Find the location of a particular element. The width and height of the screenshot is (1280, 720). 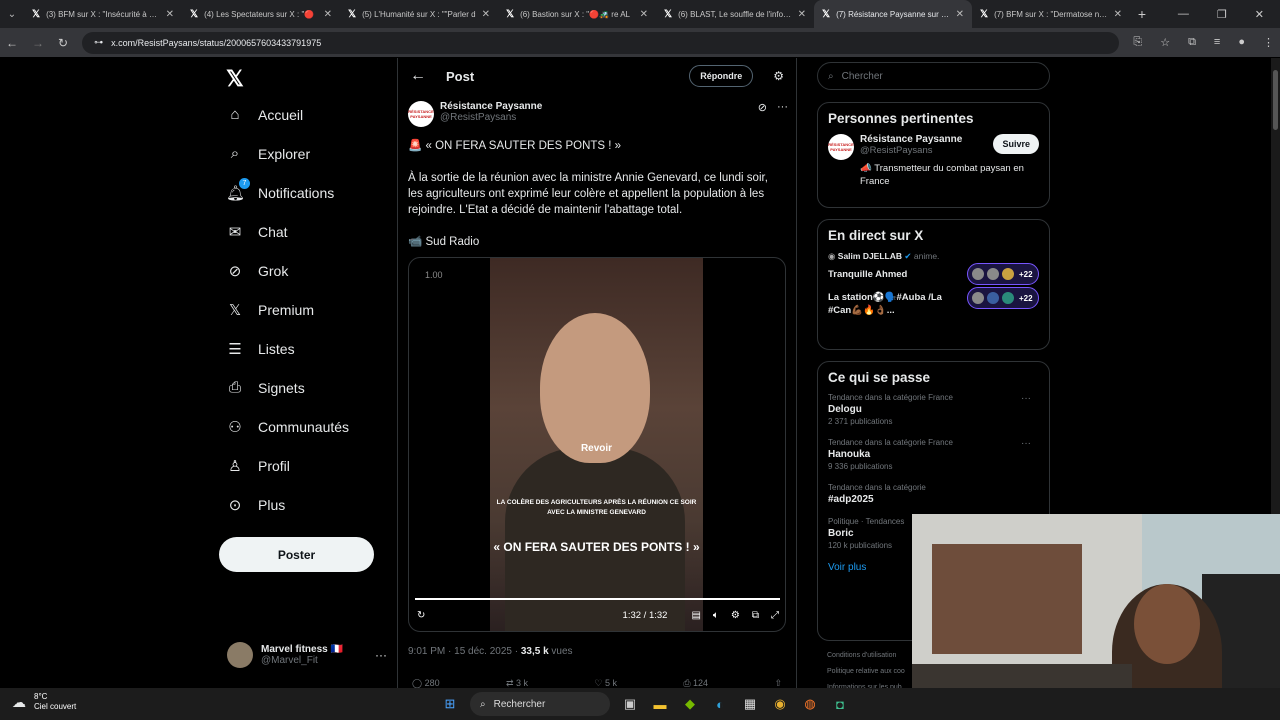

nav-item-profile: ♙ Profil is located at coordinates (258, 466).